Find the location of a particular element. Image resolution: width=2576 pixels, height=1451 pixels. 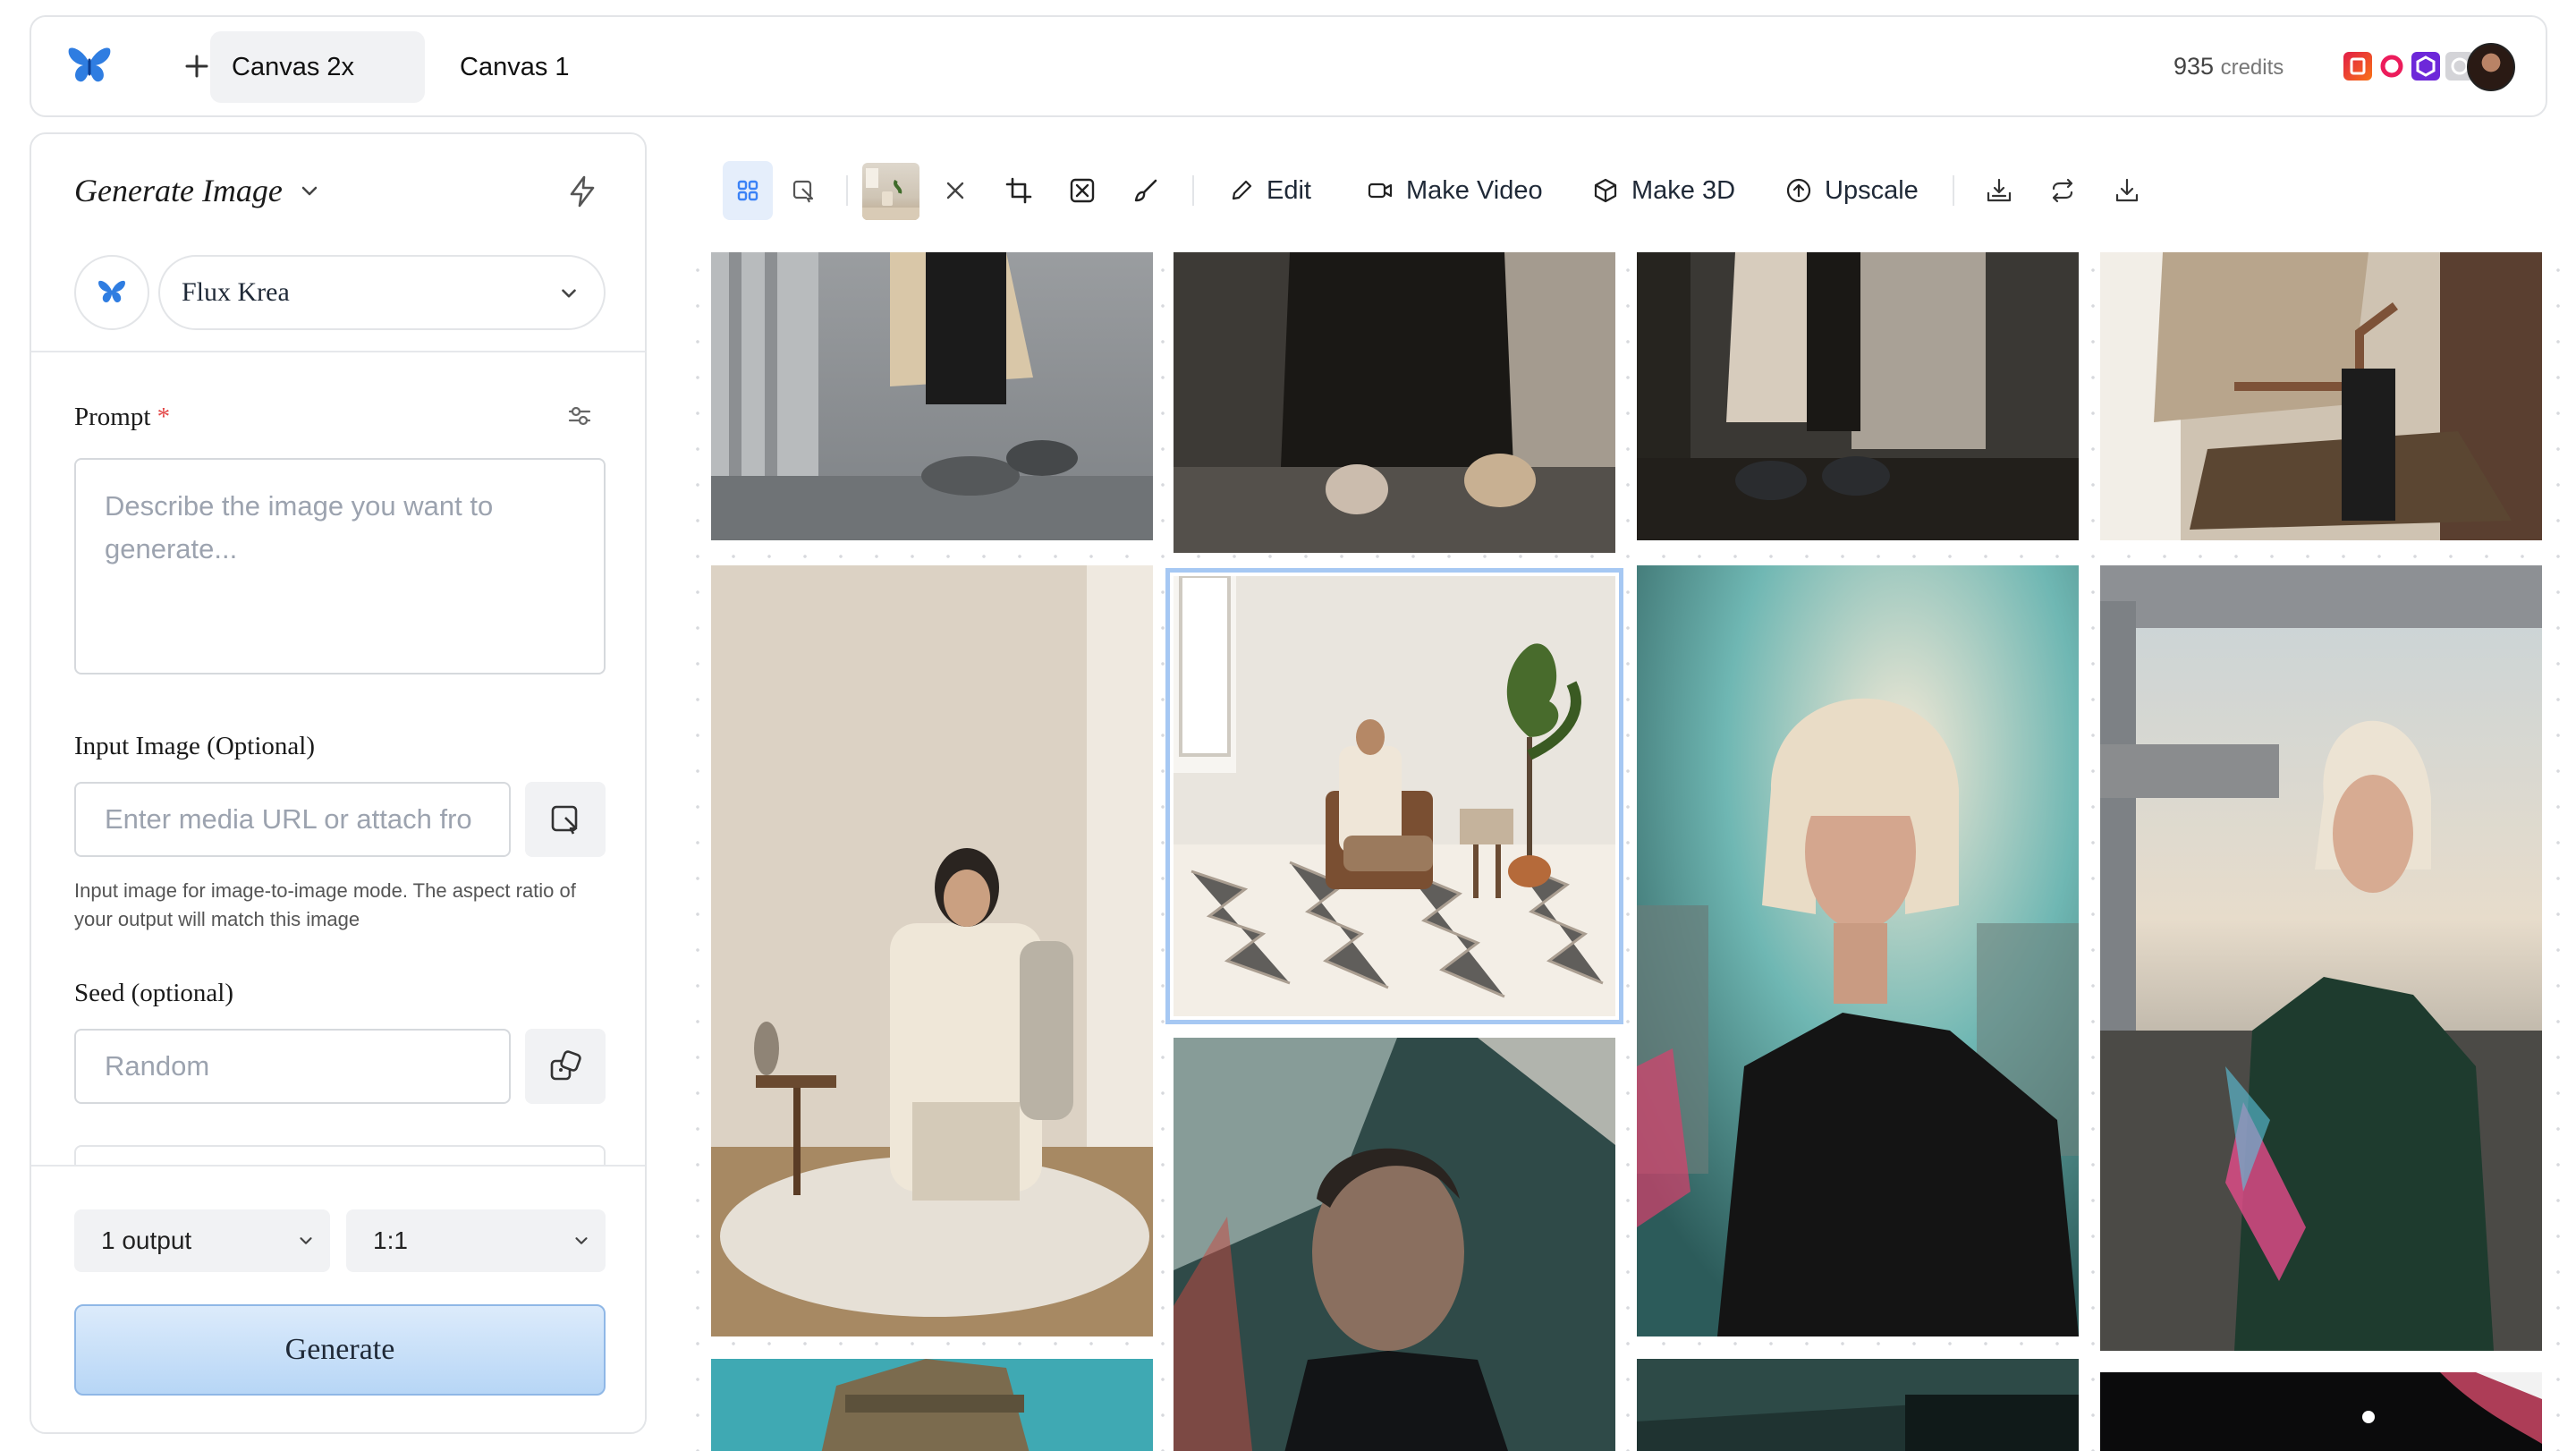

butterfly-icon is located at coordinates (111, 291).